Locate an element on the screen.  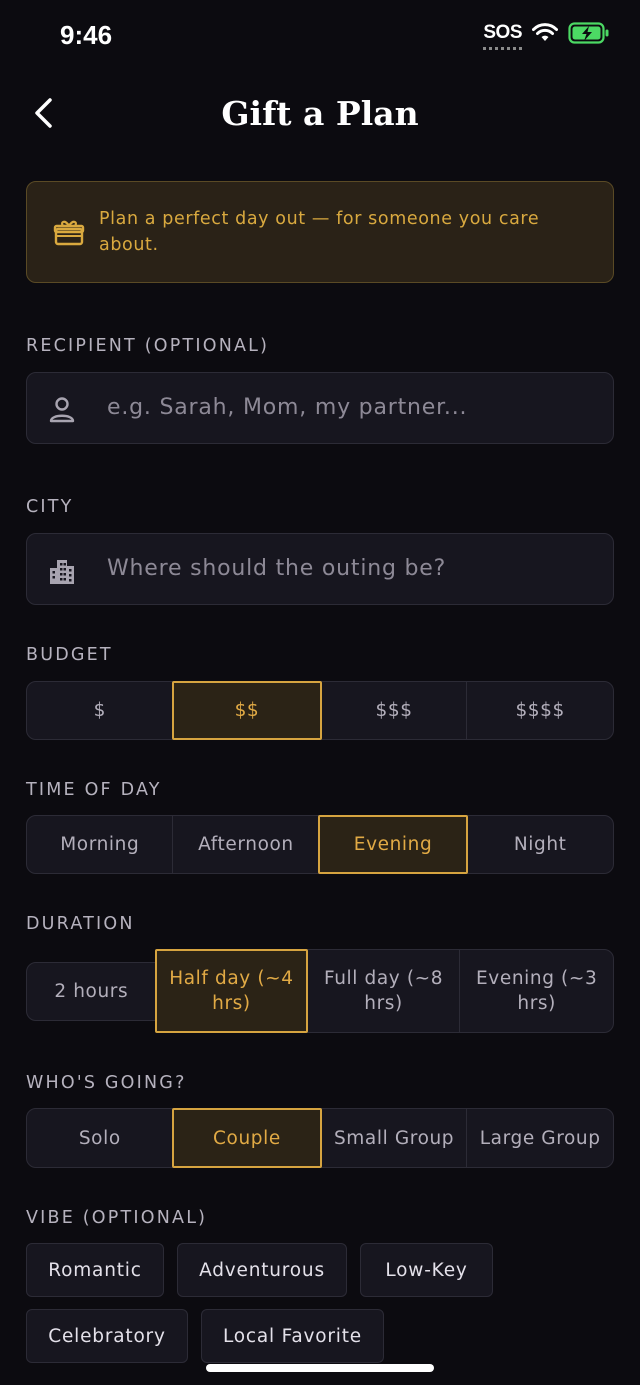
budget-option-3: $$$ is located at coordinates (394, 710).